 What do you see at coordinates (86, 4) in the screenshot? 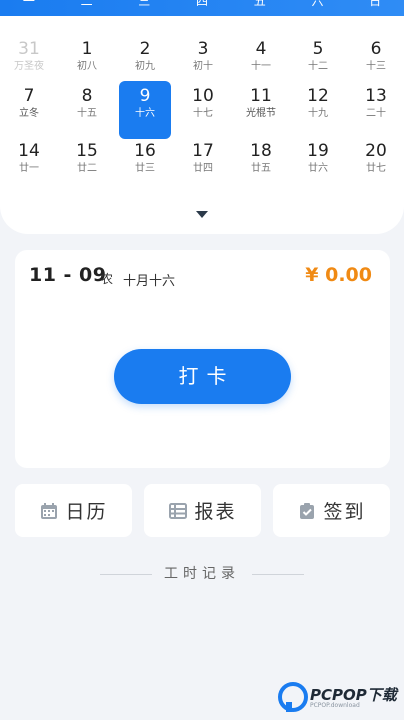
I see `weekday-tue: 二` at bounding box center [86, 4].